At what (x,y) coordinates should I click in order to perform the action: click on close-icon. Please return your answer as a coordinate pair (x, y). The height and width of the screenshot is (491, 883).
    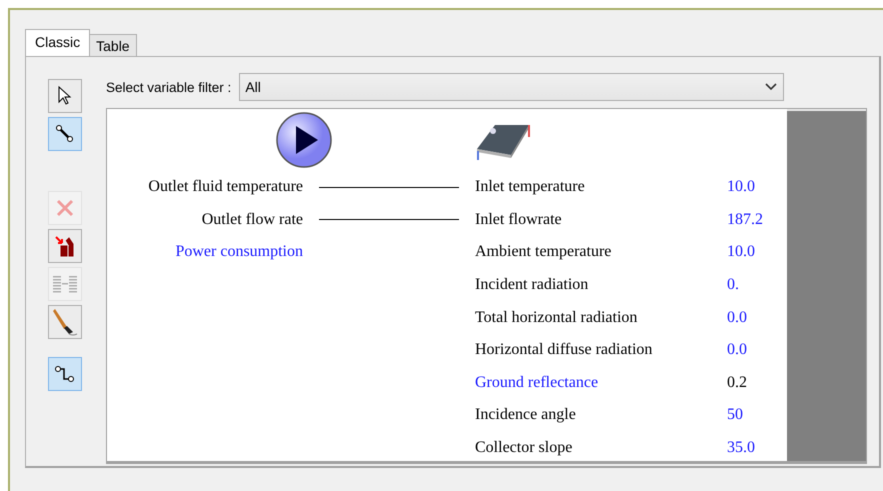
    Looking at the image, I should click on (65, 208).